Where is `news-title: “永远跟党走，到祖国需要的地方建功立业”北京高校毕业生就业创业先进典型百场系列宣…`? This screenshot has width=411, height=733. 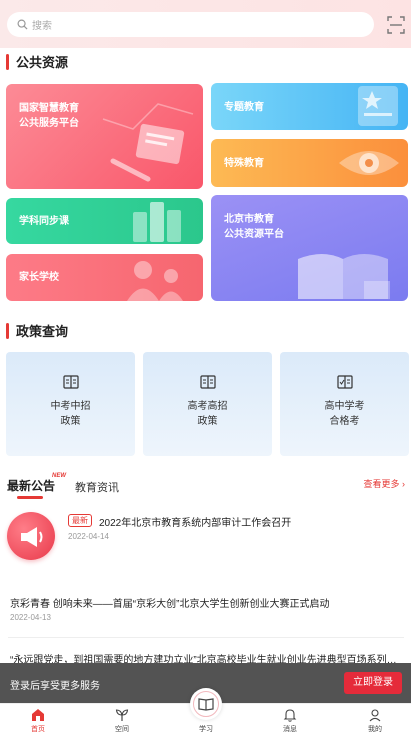 news-title: “永远跟党走，到祖国需要的地方建功立业”北京高校毕业生就业创业先进典型百场系列宣… is located at coordinates (206, 659).